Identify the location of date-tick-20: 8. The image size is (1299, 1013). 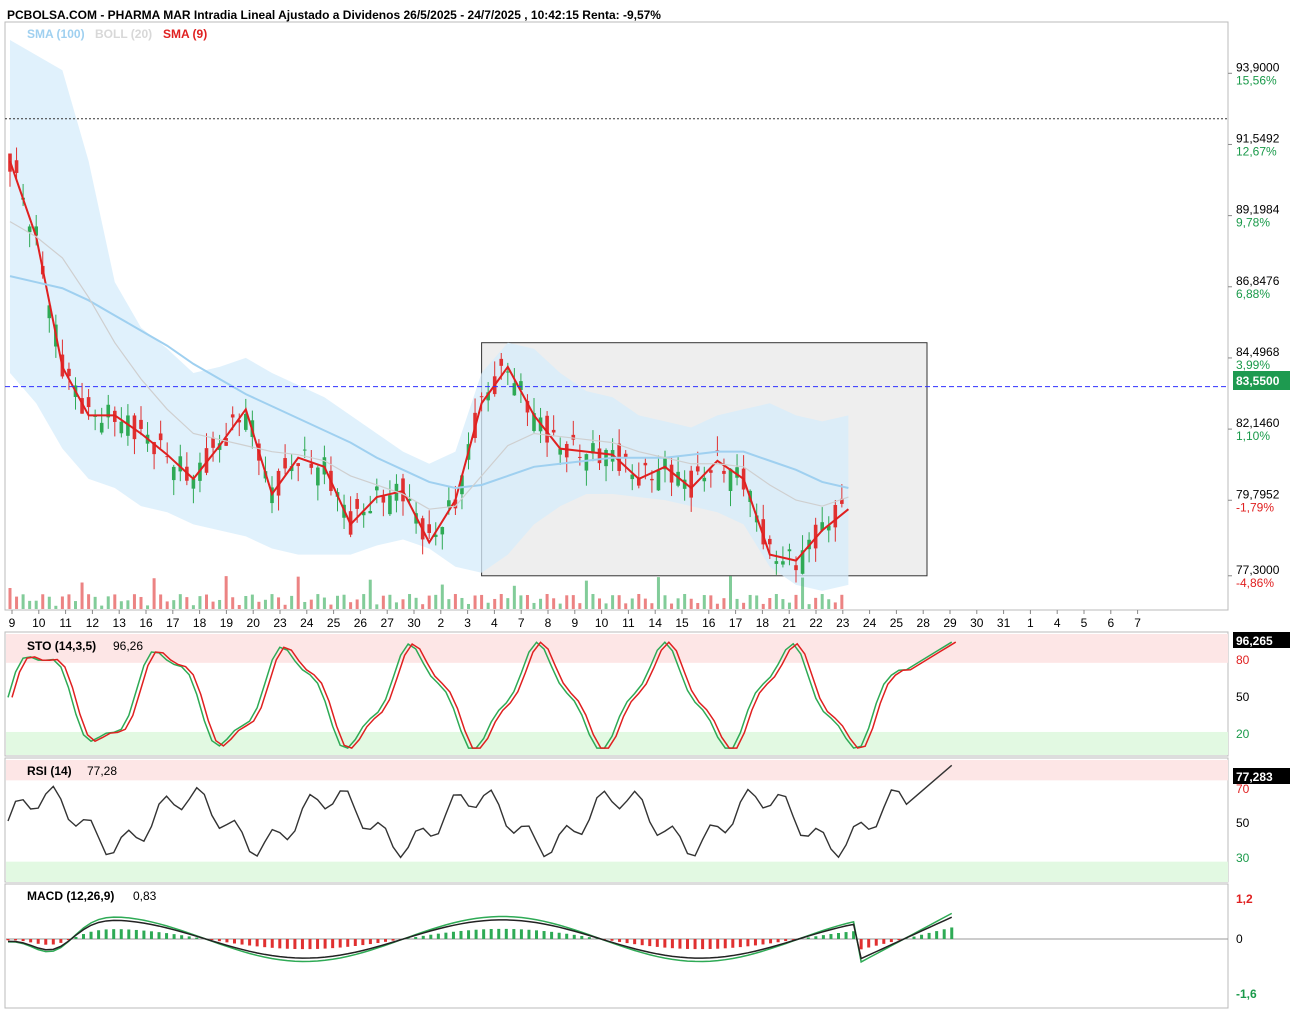
(548, 623).